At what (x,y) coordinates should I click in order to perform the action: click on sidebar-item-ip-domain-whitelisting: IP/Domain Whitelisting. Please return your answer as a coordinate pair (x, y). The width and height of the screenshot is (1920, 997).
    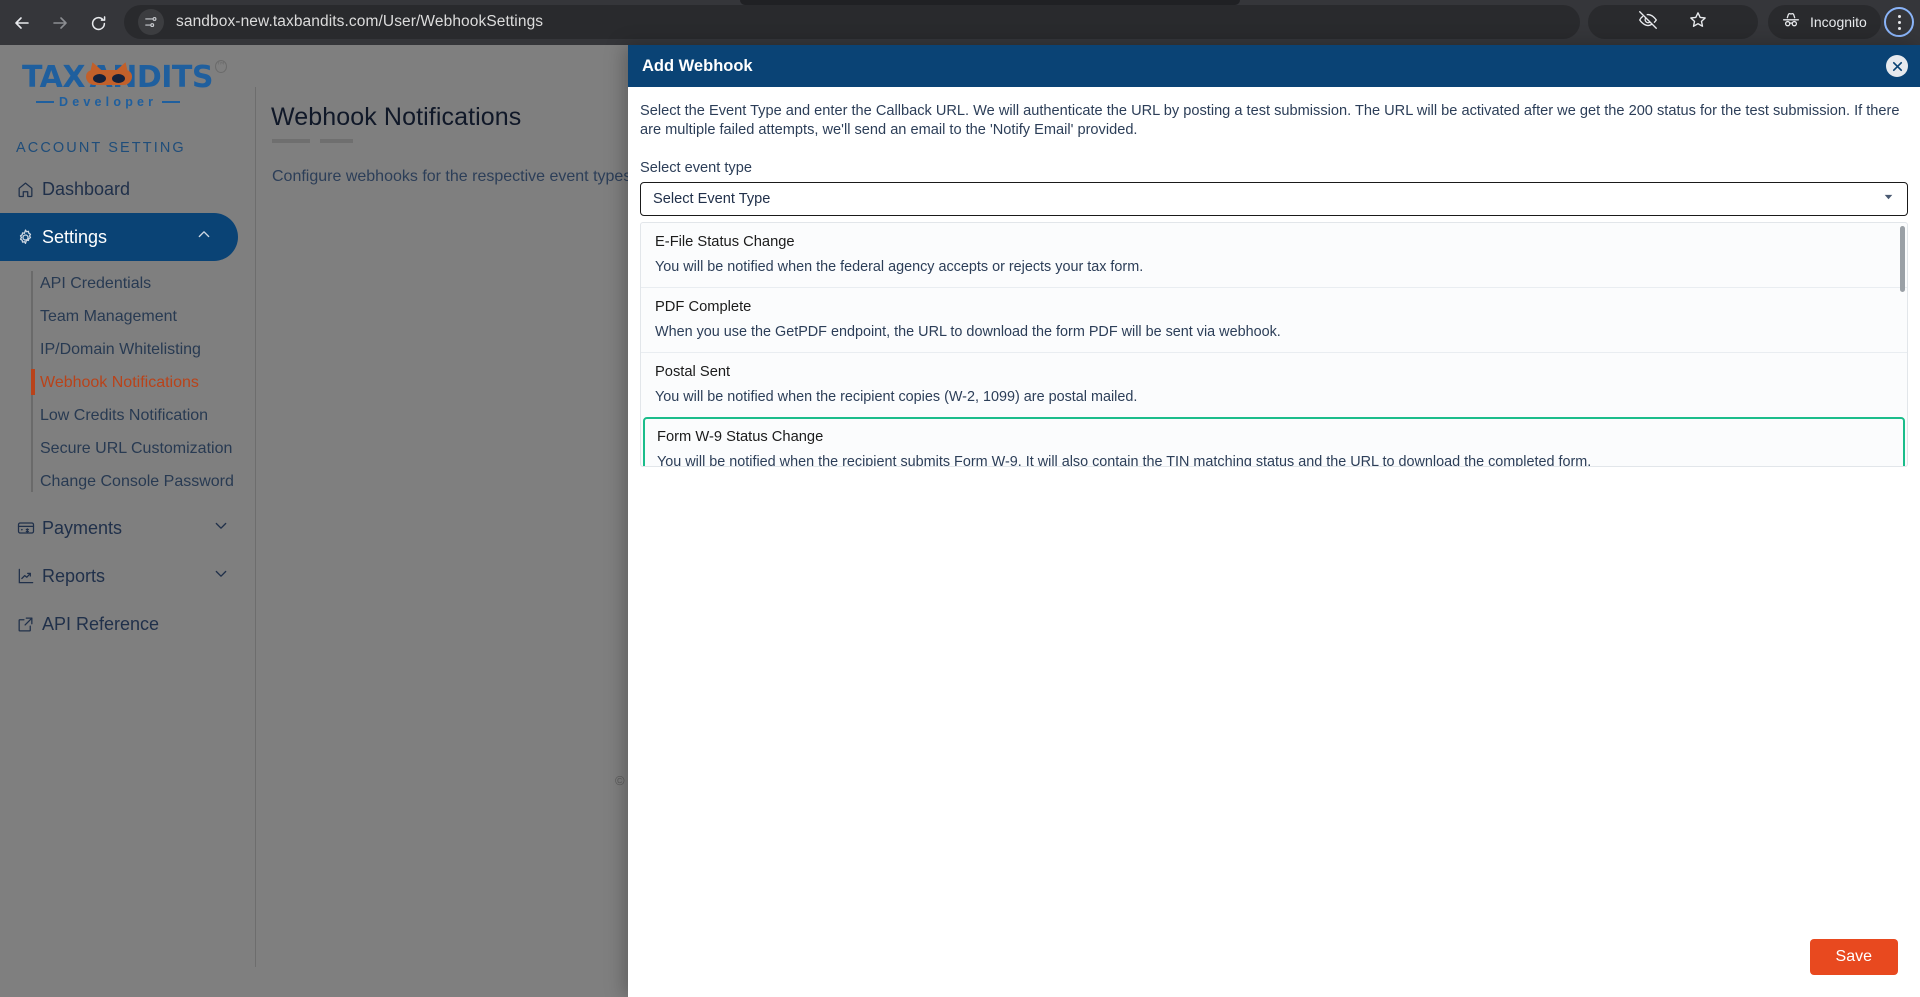
    Looking at the image, I should click on (147, 349).